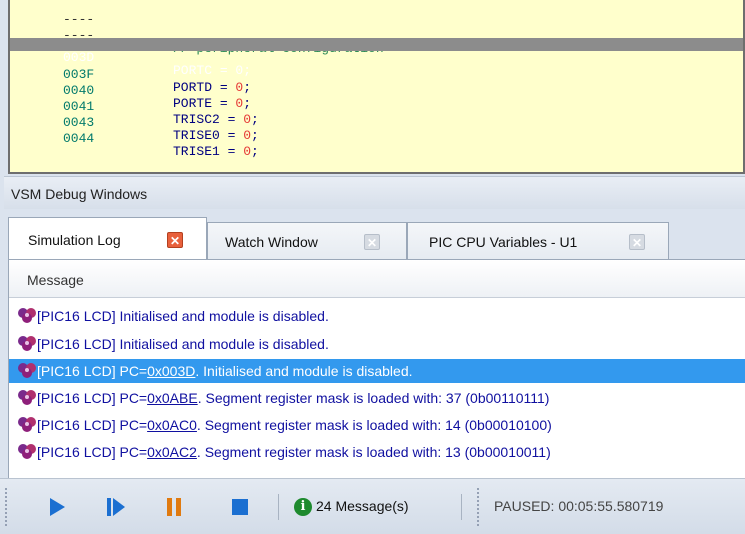 The image size is (745, 534). What do you see at coordinates (172, 398) in the screenshot?
I see `pc-address-link: 0x0ABE` at bounding box center [172, 398].